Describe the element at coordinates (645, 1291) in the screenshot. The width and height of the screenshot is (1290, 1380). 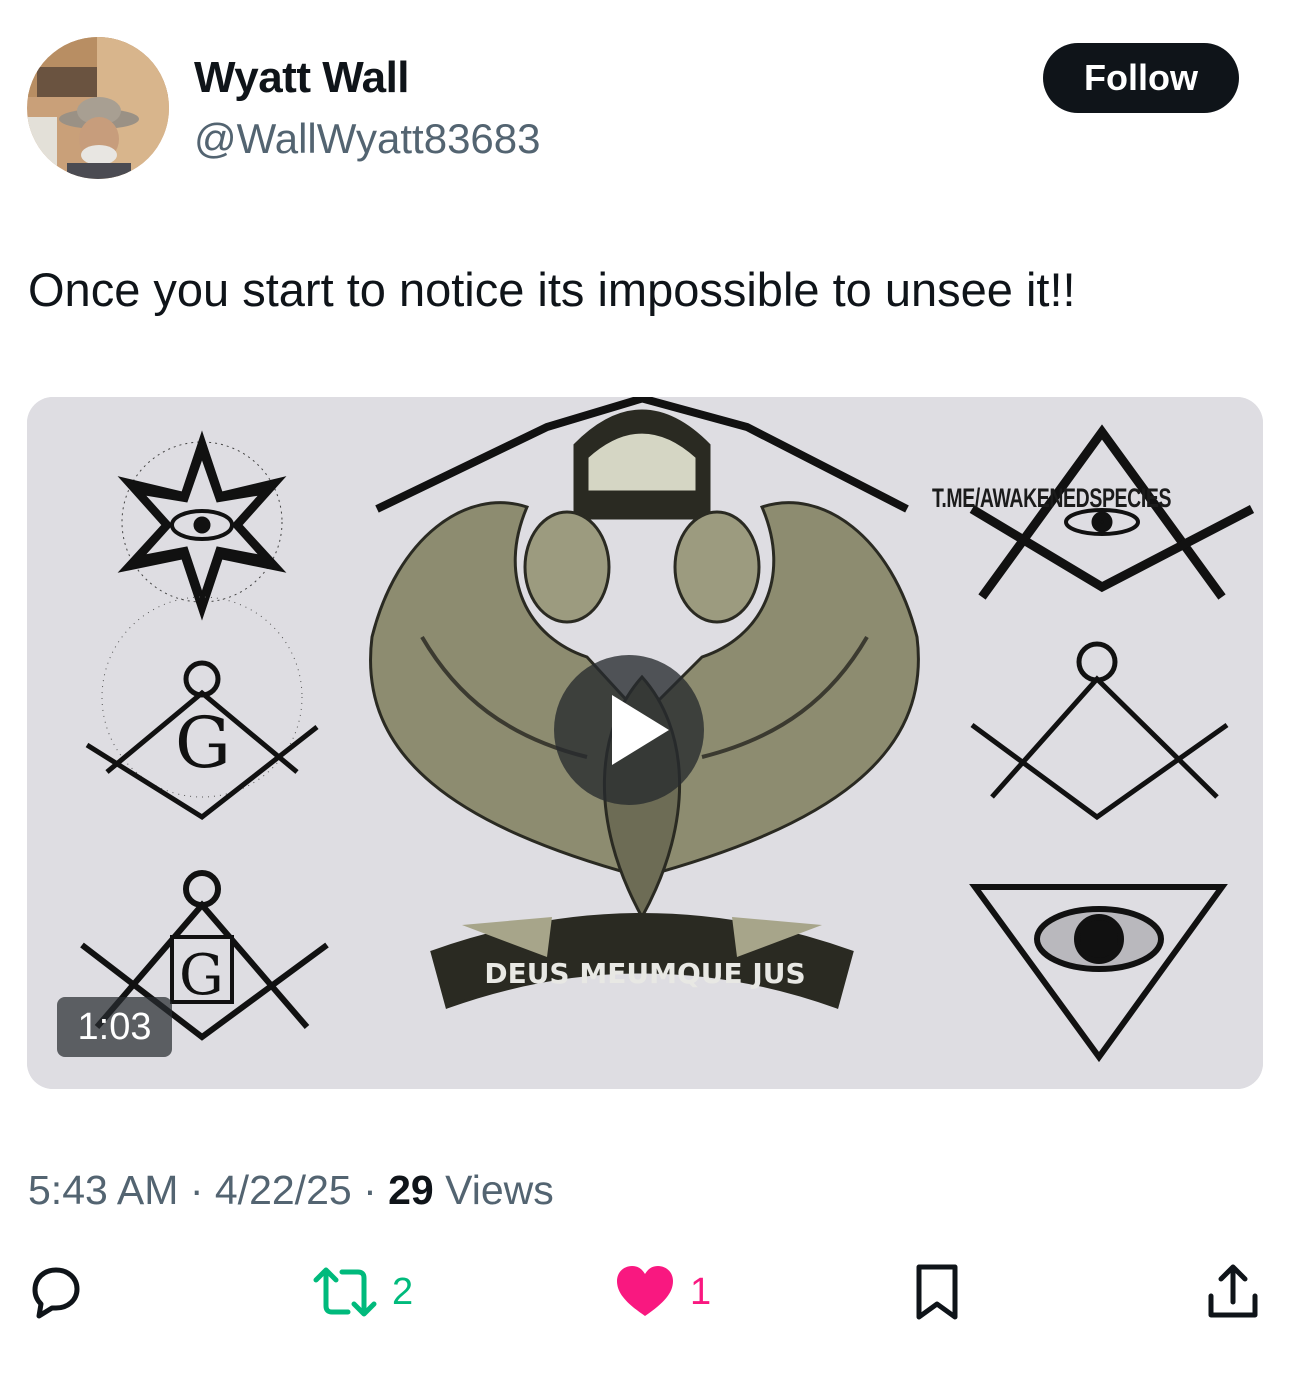
I see `heart-icon` at that location.